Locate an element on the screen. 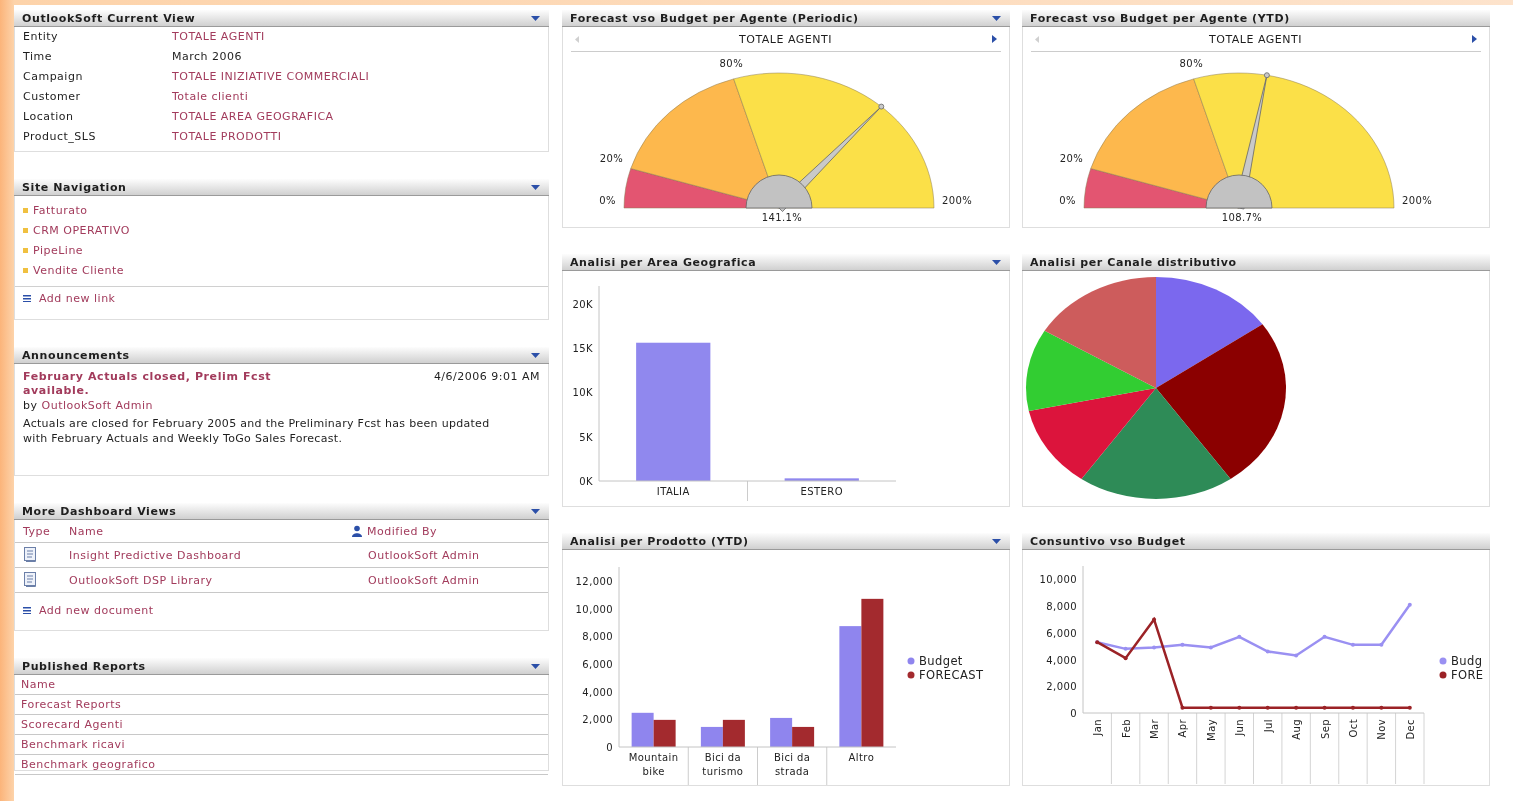 This screenshot has height=801, width=1513. tick-label: 20% is located at coordinates (611, 159).